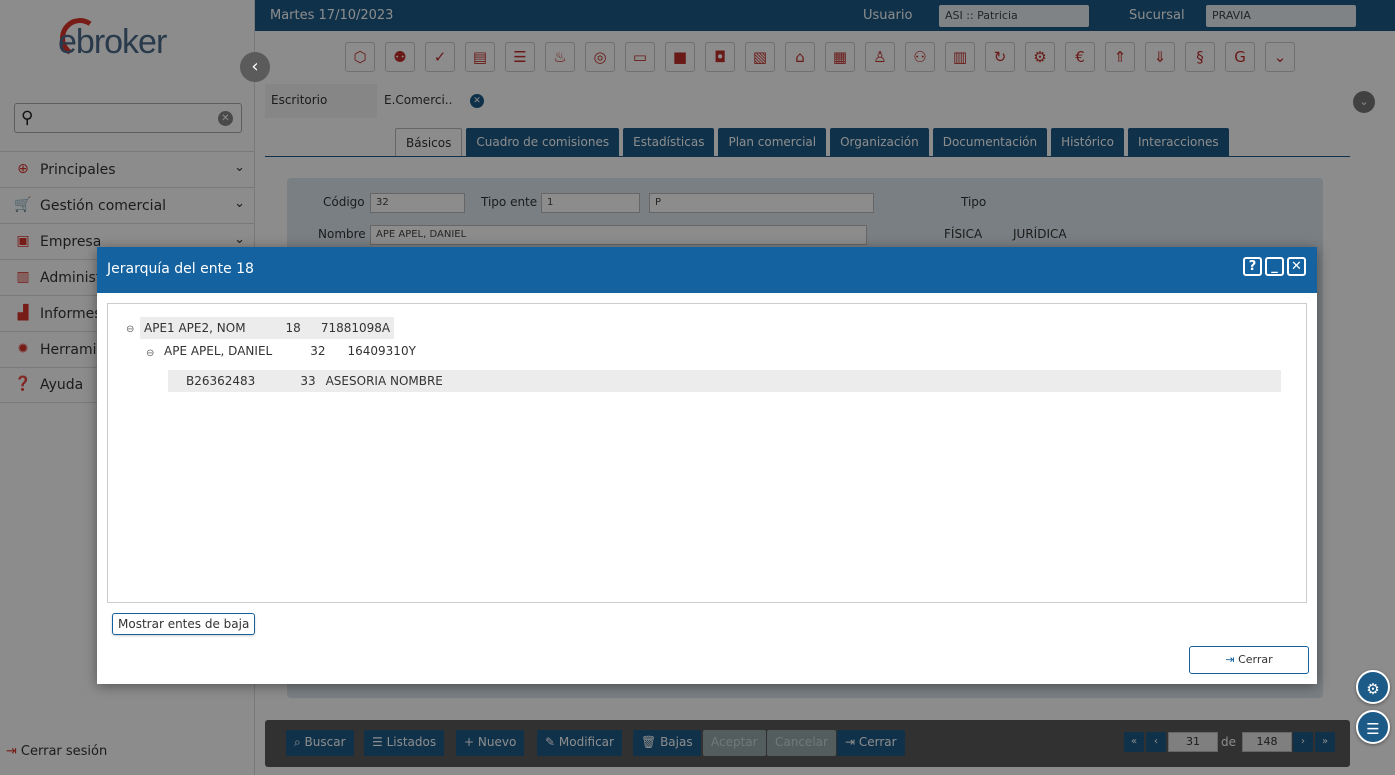 Image resolution: width=1395 pixels, height=775 pixels. What do you see at coordinates (267, 328) in the screenshot?
I see `tree-node-root: APE1 APE2, NOM 18 71881098A` at bounding box center [267, 328].